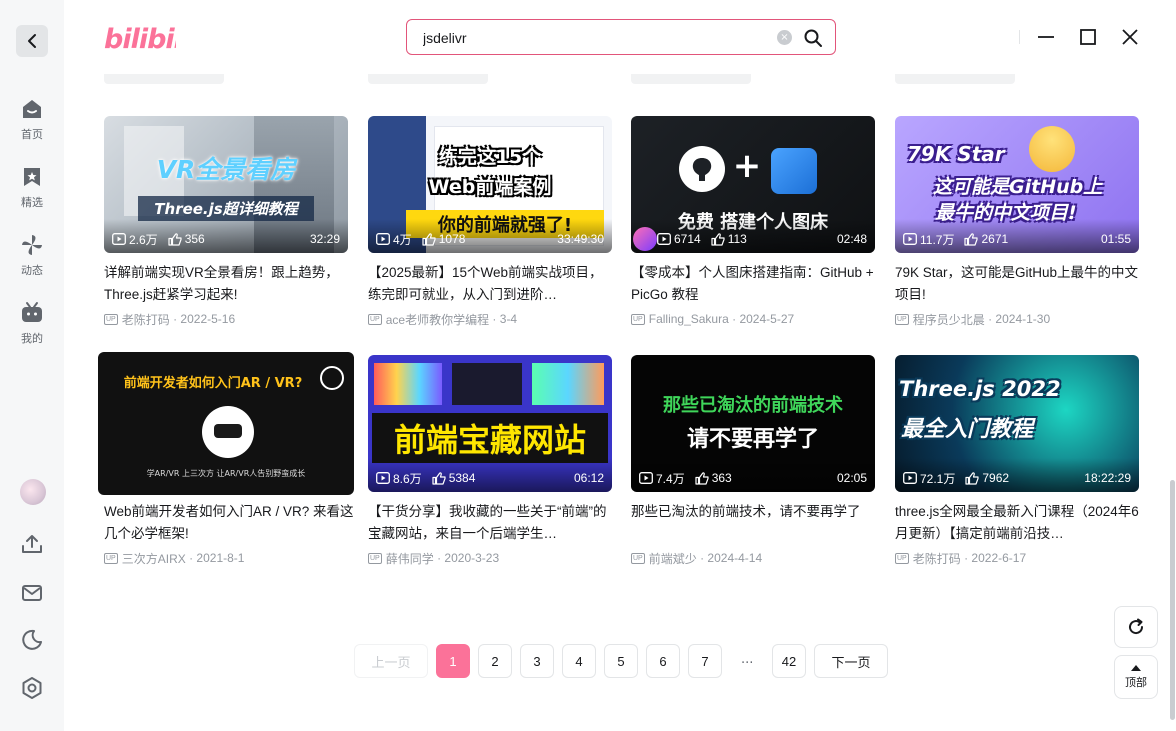  What do you see at coordinates (32, 365) in the screenshot?
I see `sidebar: 首页 精选 动态 我的` at bounding box center [32, 365].